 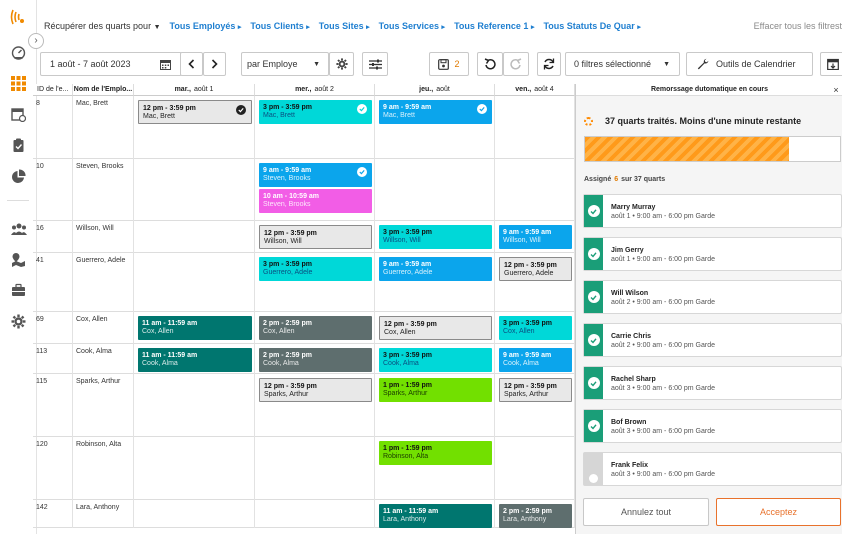 I want to click on filter-shift-status: Tous Statuts De Quar ▸, so click(x=591, y=26).